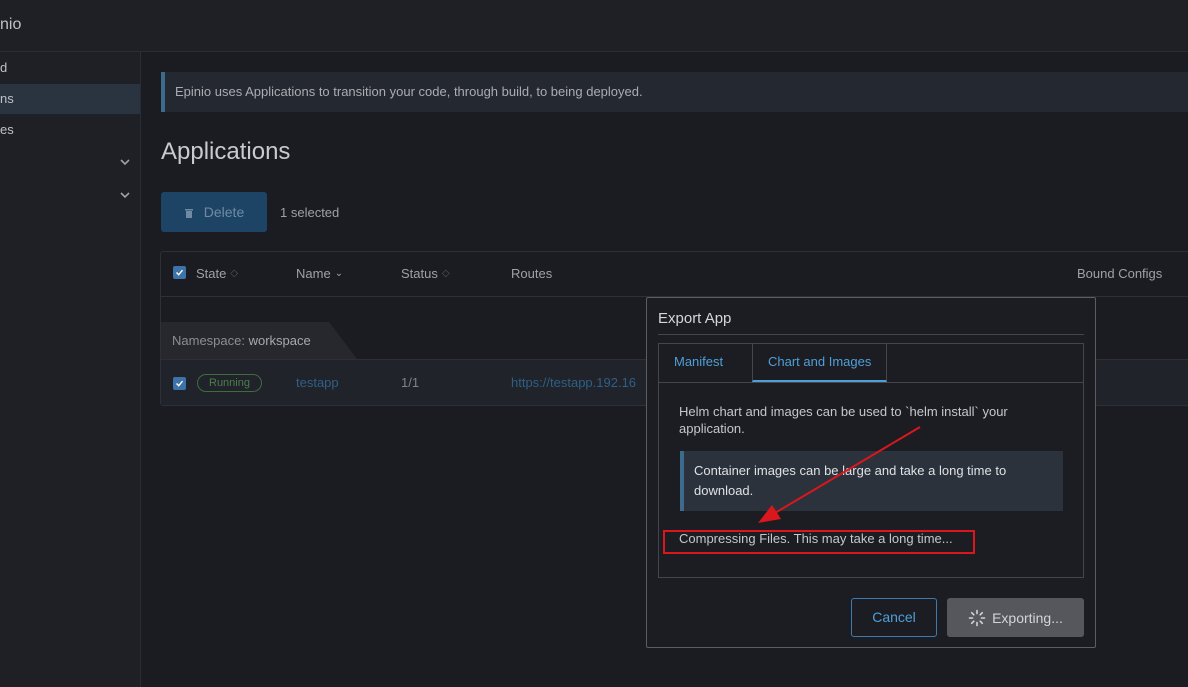  I want to click on row-checkbox, so click(179, 383).